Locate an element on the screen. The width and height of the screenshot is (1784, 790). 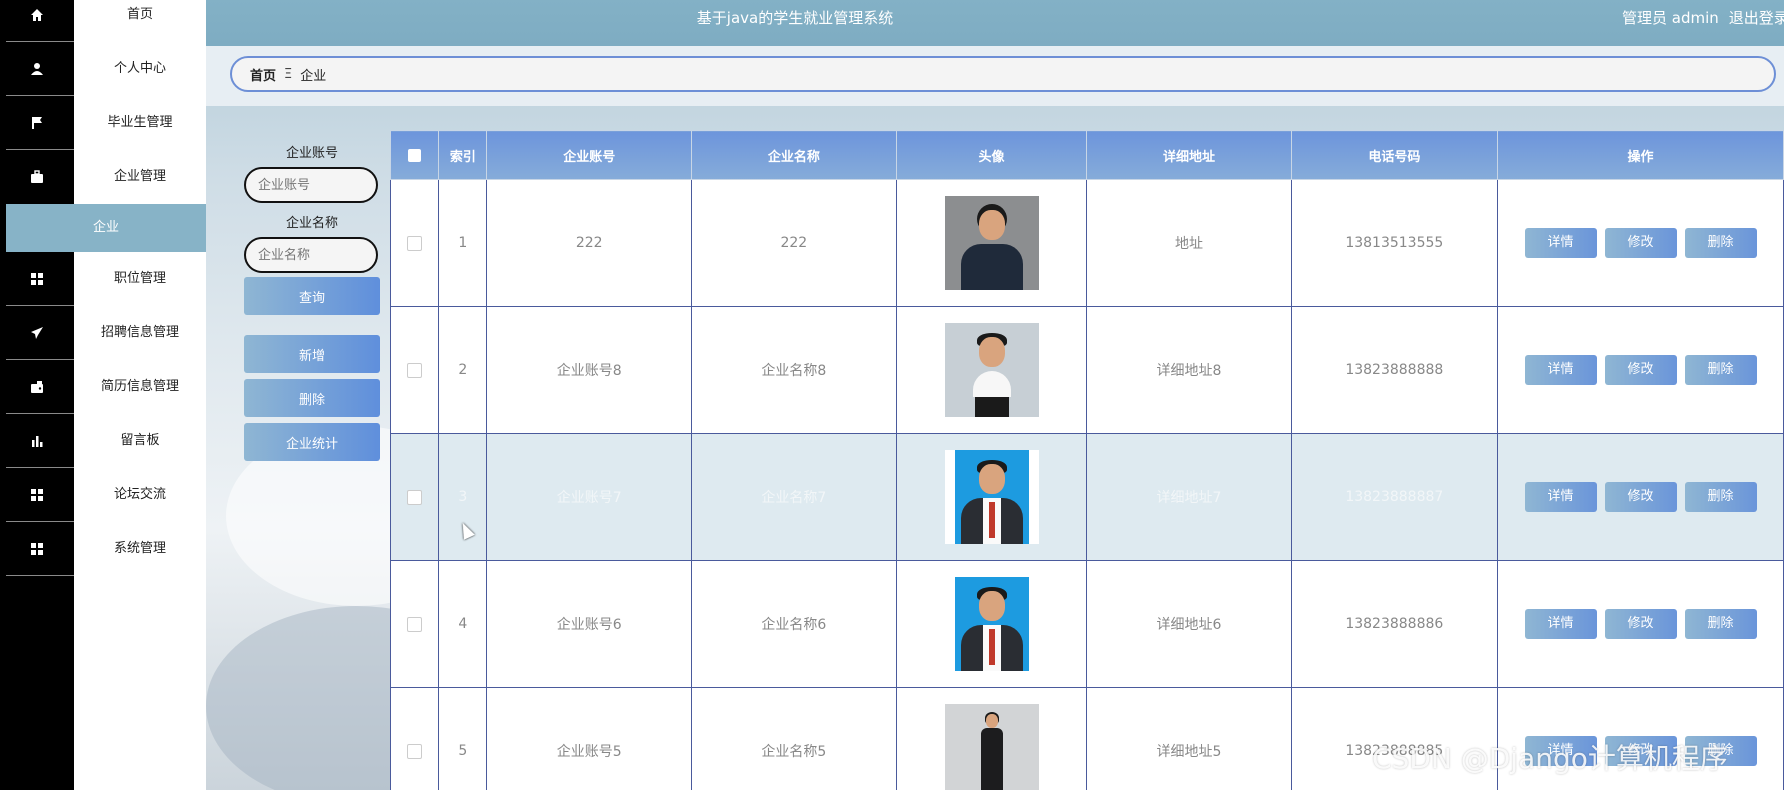
breadcrumb-home: 首页 is located at coordinates (263, 74).